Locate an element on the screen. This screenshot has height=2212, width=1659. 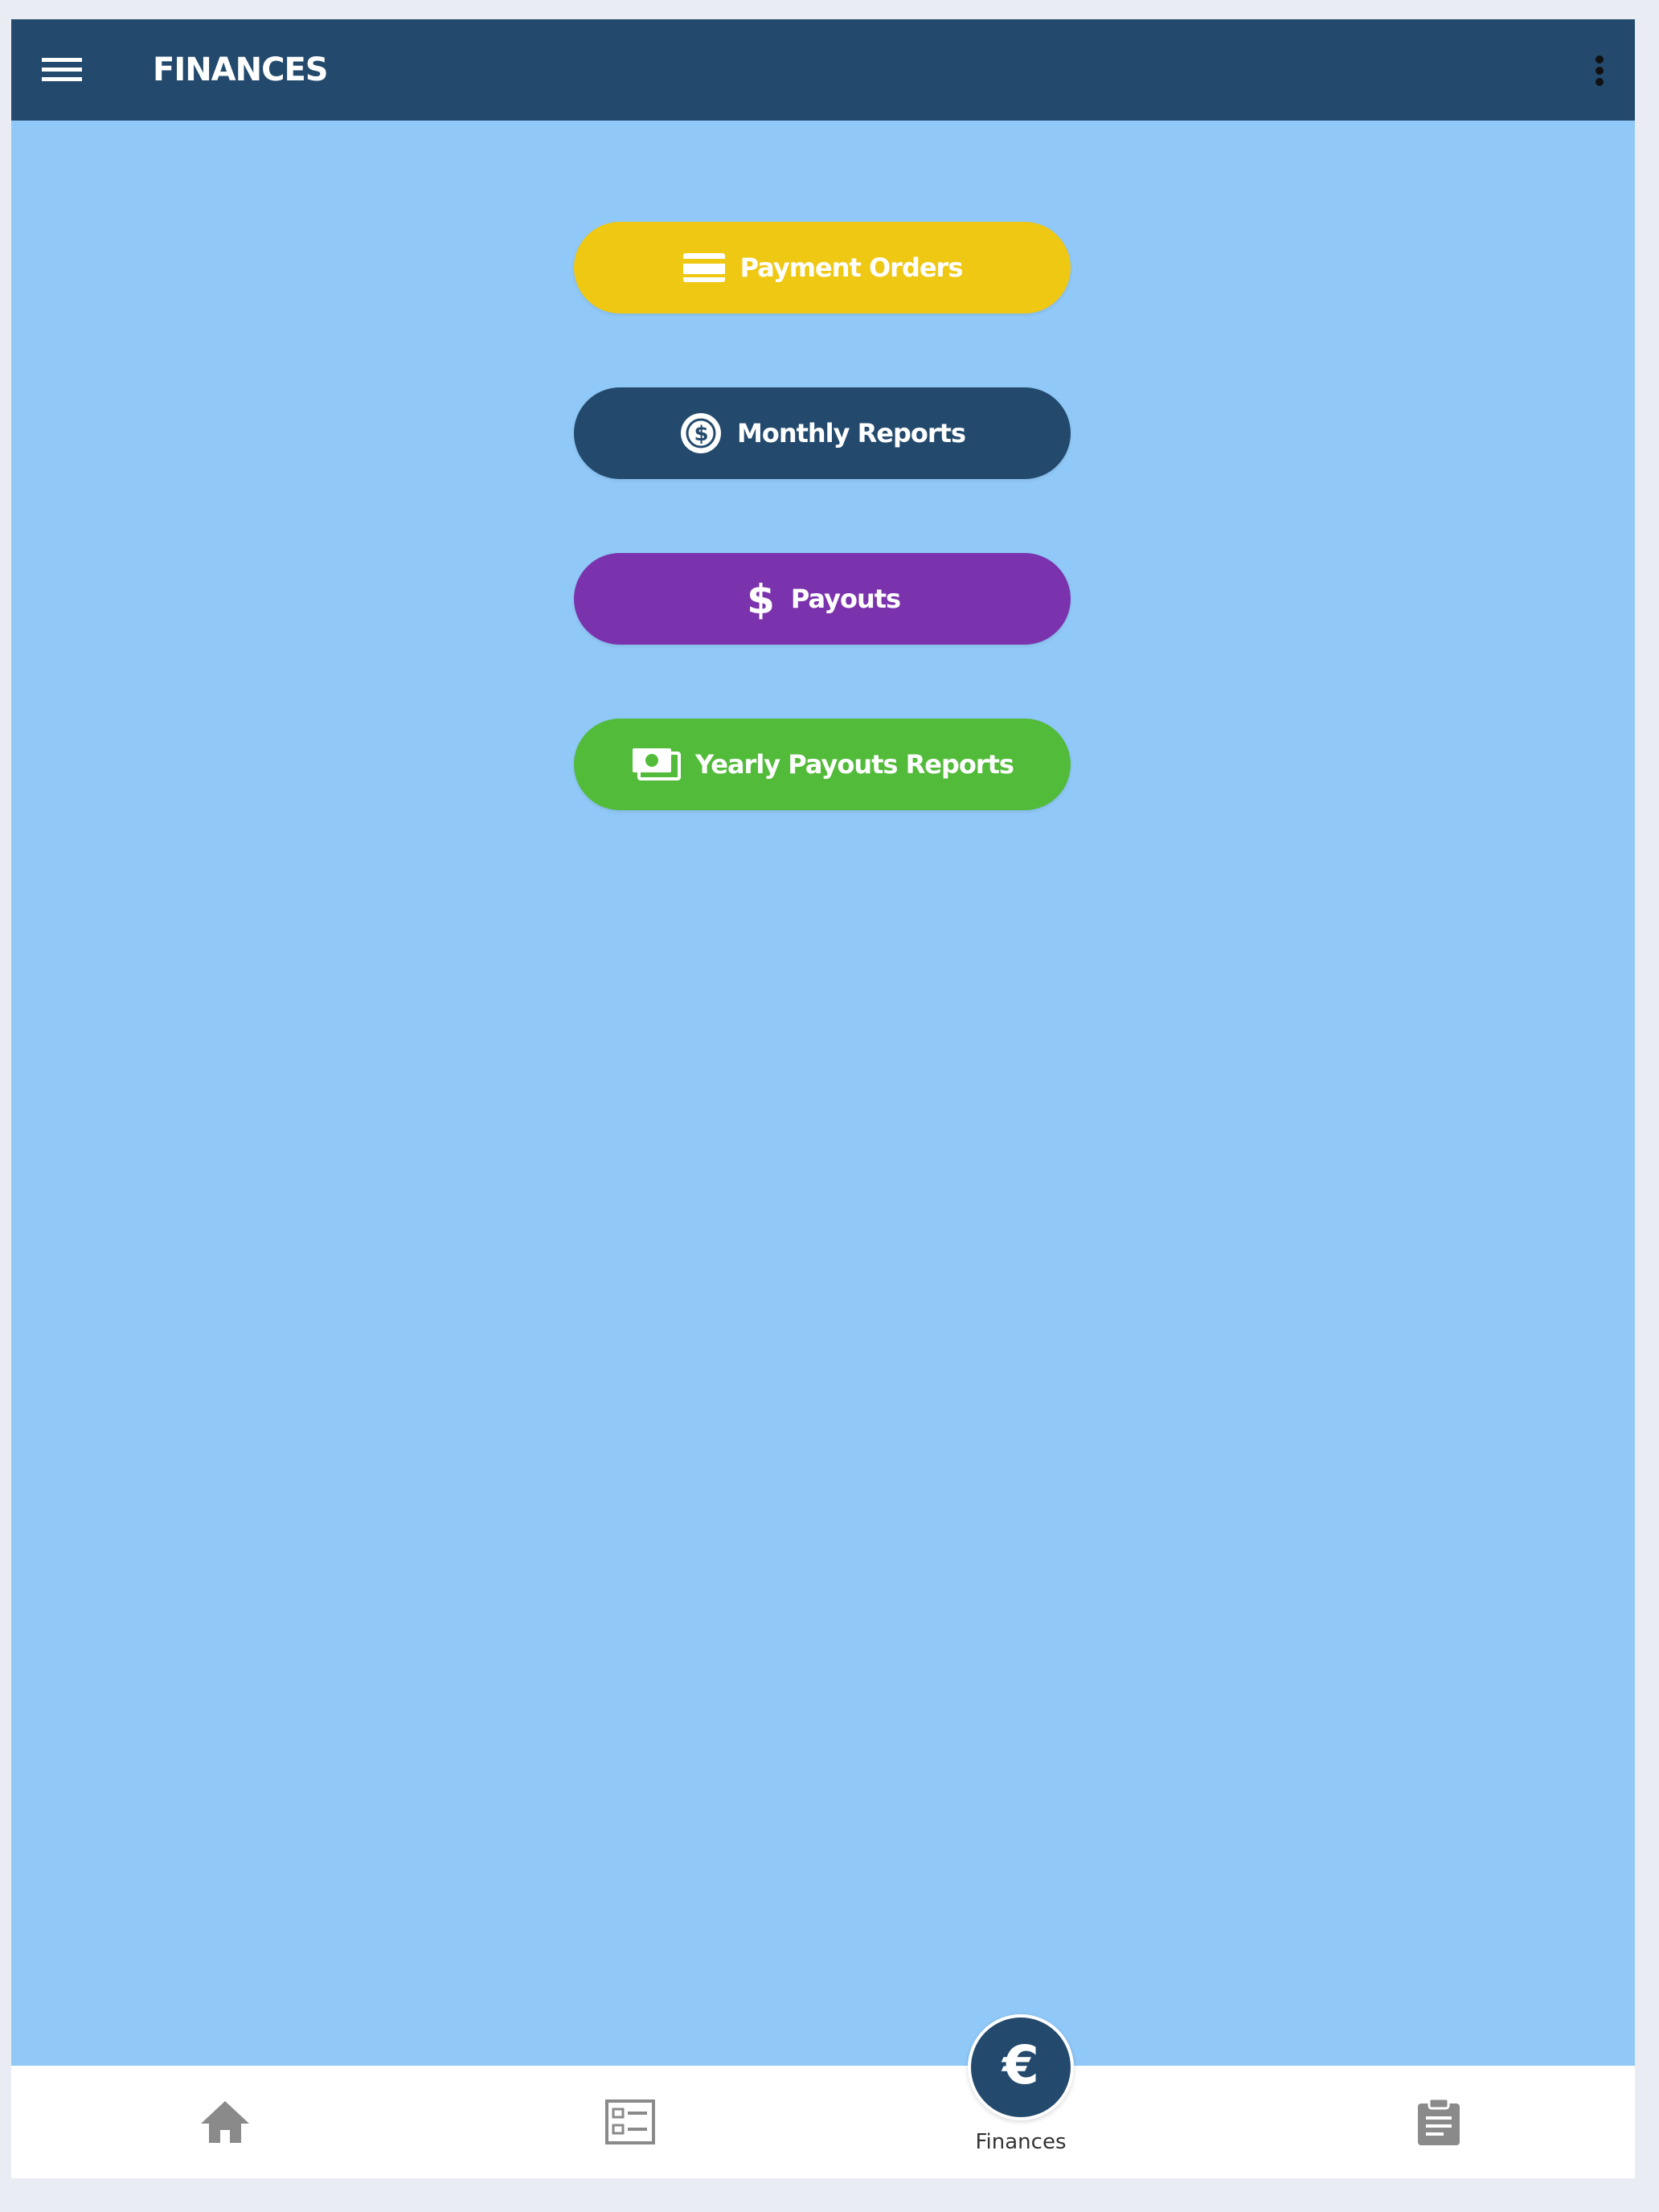
checklist-icon is located at coordinates (630, 2121).